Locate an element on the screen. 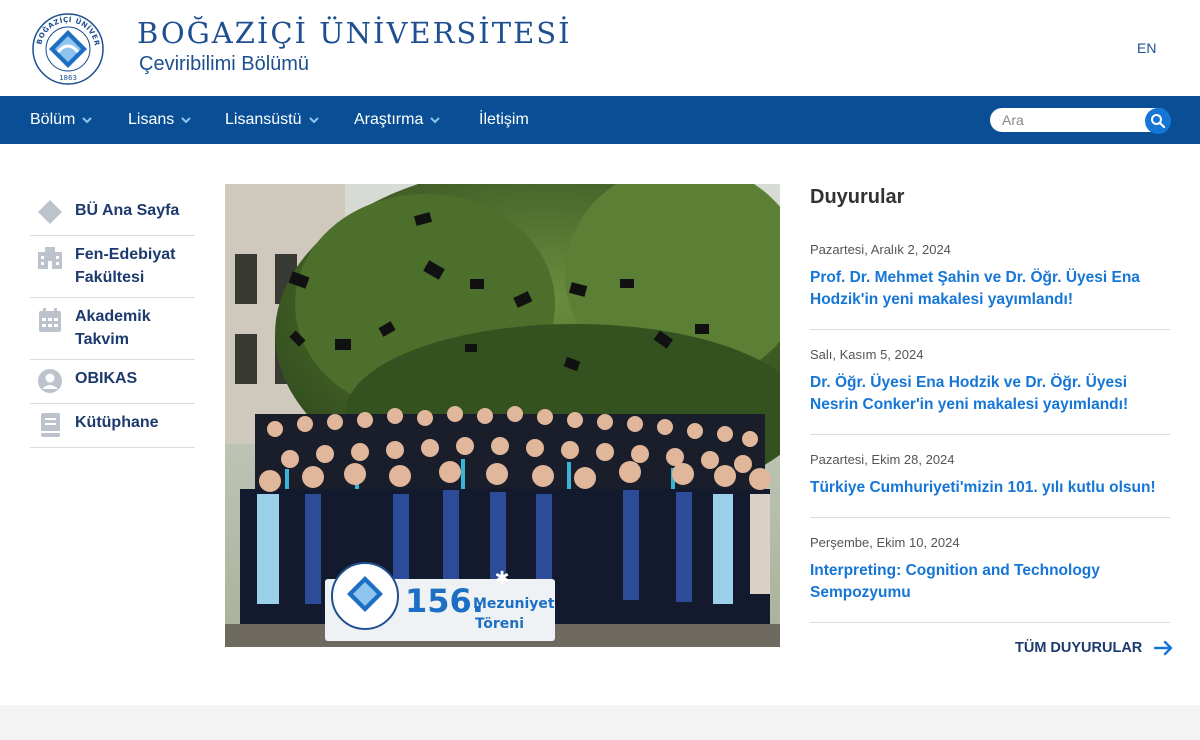 The width and height of the screenshot is (1200, 740). nav-label: İletişim is located at coordinates (504, 119).